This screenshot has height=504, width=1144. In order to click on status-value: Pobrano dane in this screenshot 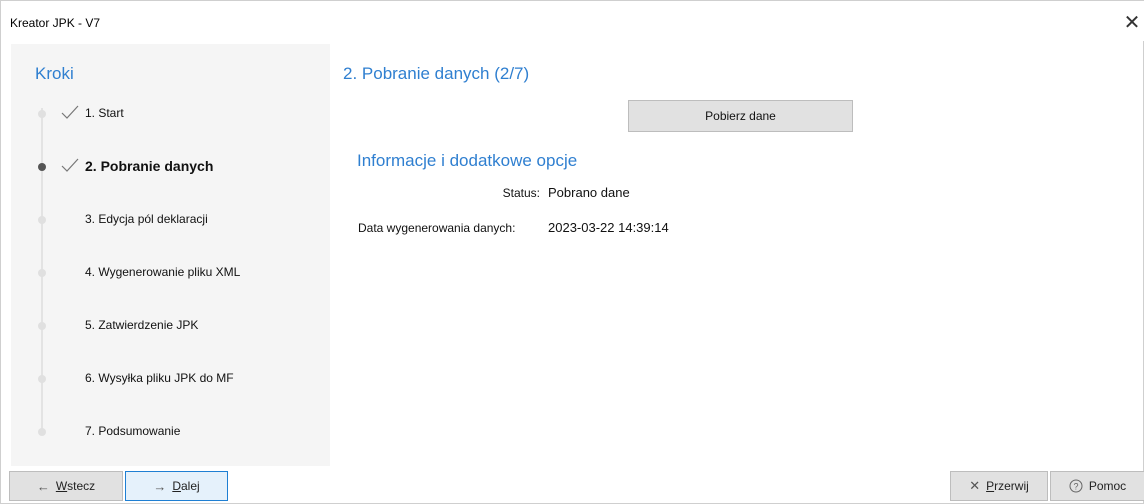, I will do `click(589, 192)`.